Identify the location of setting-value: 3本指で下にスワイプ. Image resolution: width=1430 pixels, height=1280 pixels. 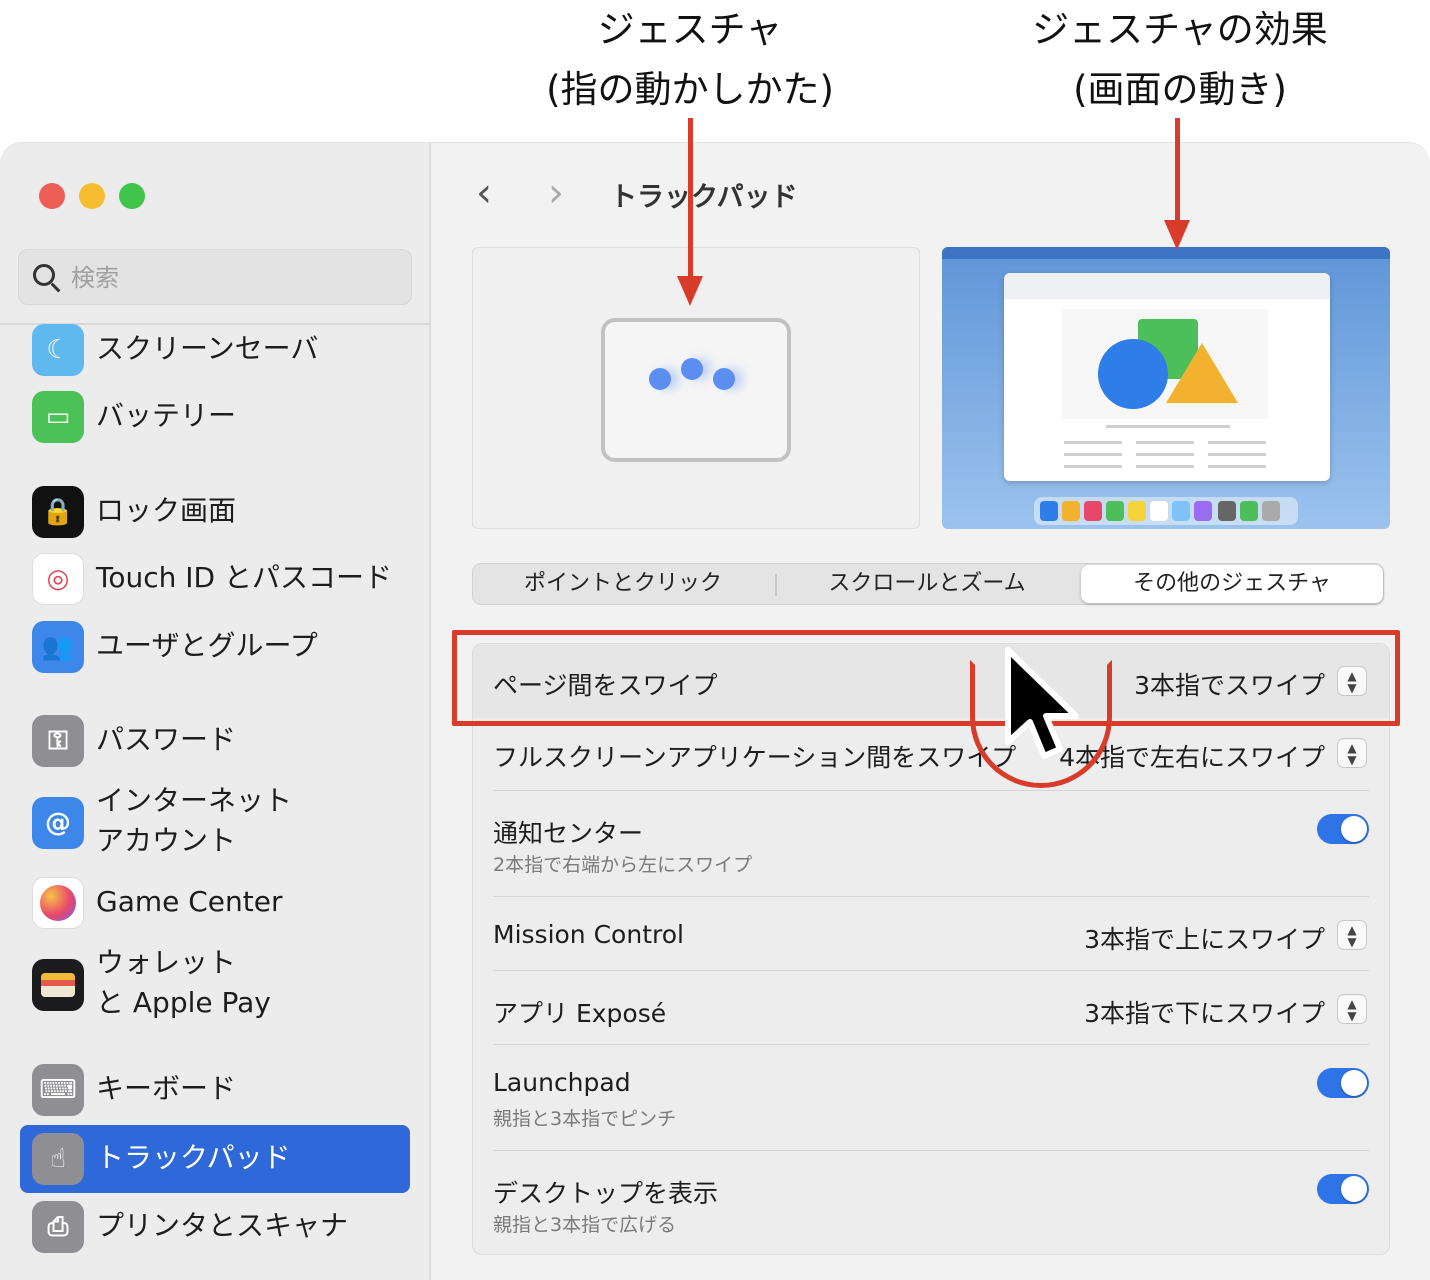
(1204, 1012).